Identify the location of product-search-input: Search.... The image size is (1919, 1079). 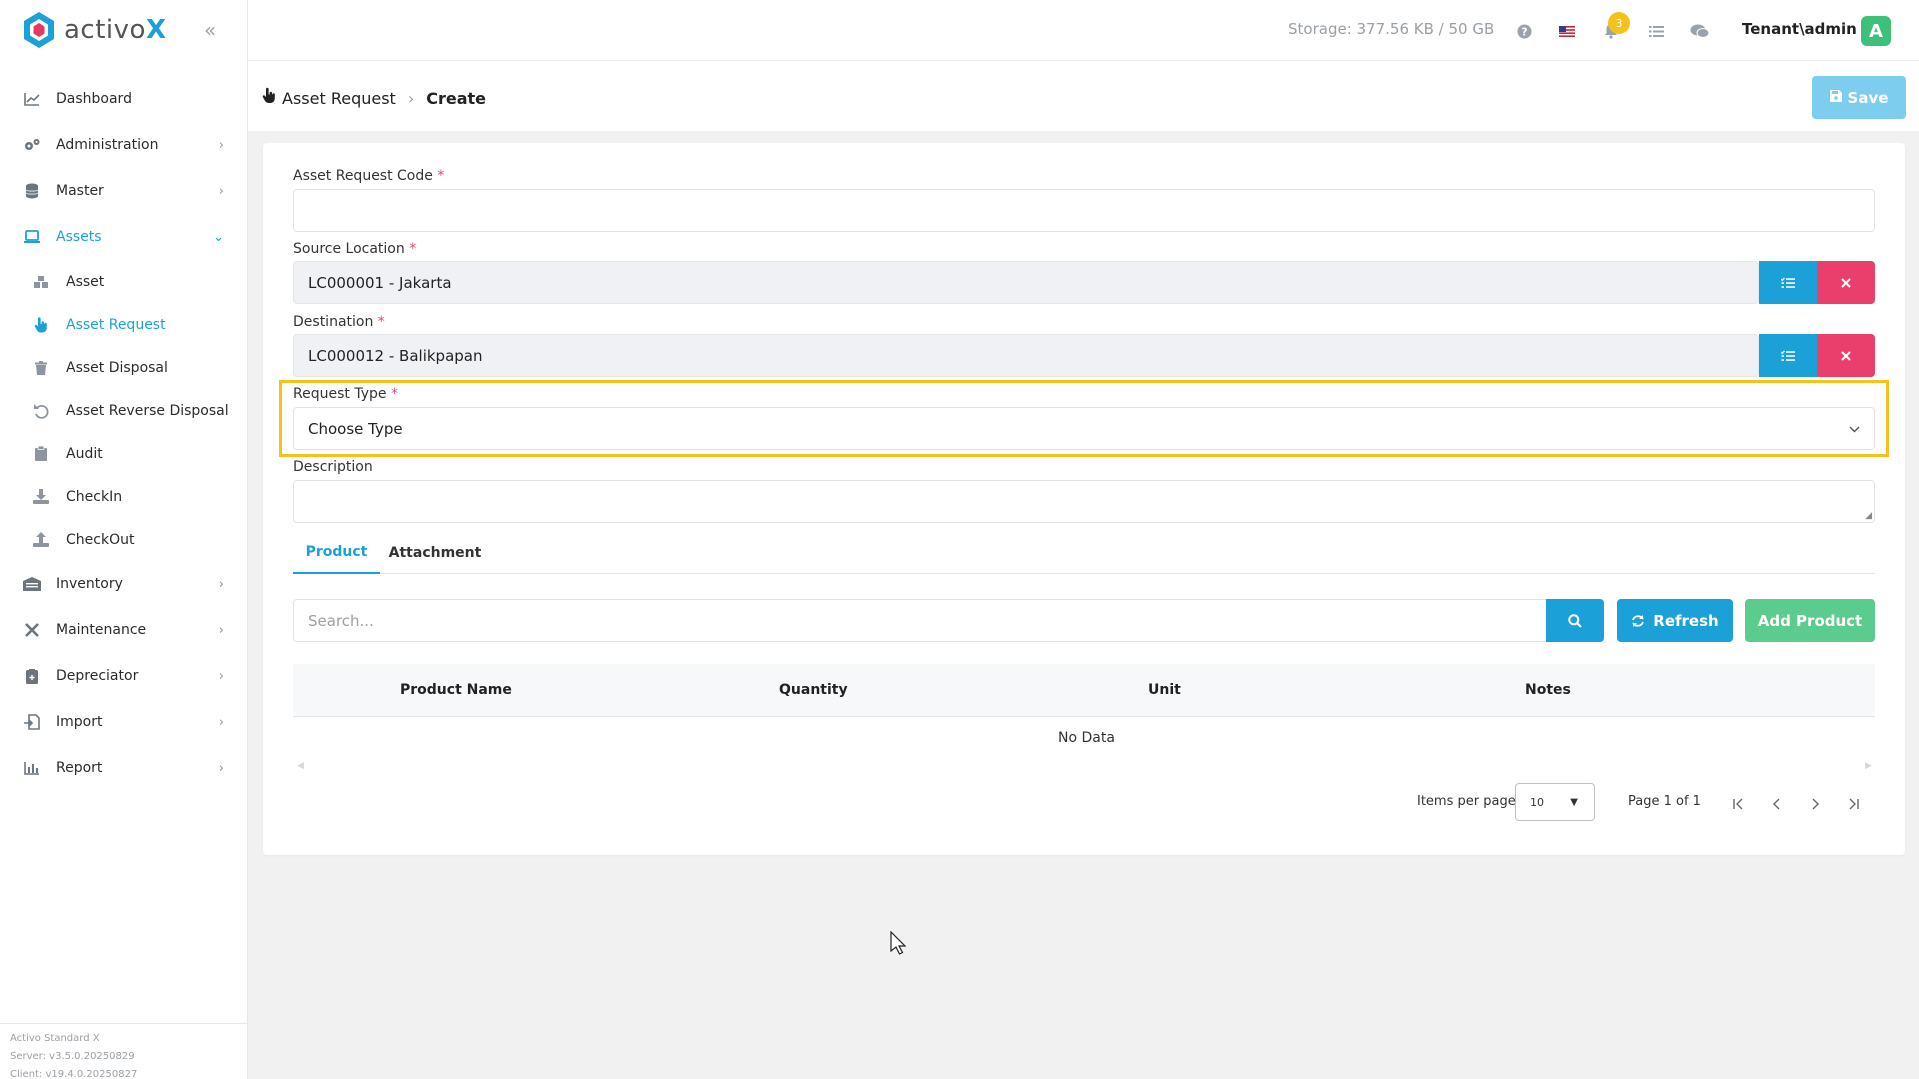
(920, 620).